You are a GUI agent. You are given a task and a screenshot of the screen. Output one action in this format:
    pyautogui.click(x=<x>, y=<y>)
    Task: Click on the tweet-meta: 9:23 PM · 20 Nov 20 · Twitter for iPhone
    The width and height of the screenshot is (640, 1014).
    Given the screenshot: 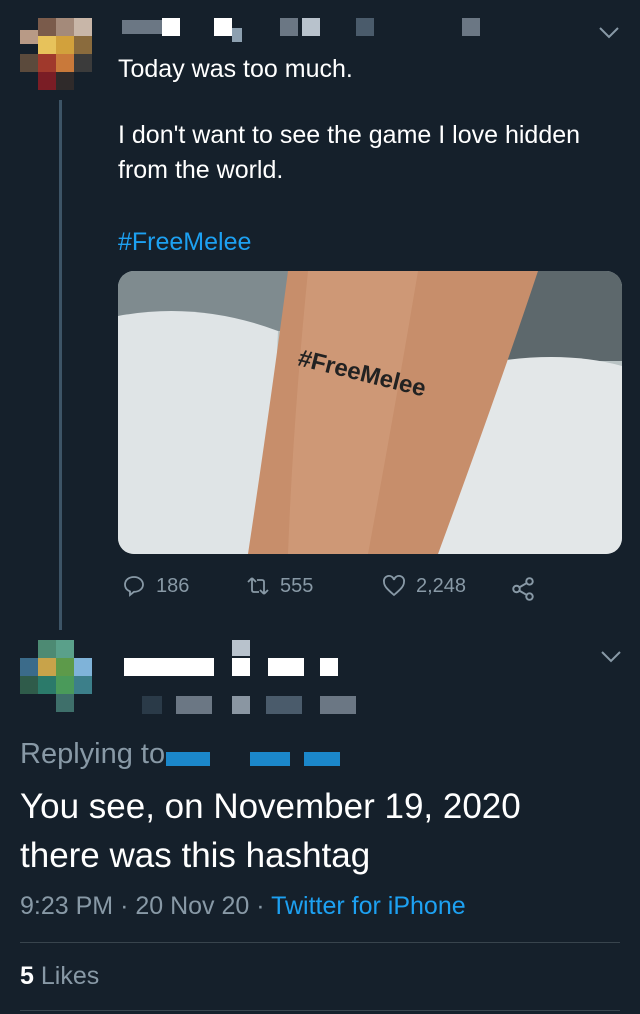 What is the action you would take?
    pyautogui.click(x=243, y=906)
    